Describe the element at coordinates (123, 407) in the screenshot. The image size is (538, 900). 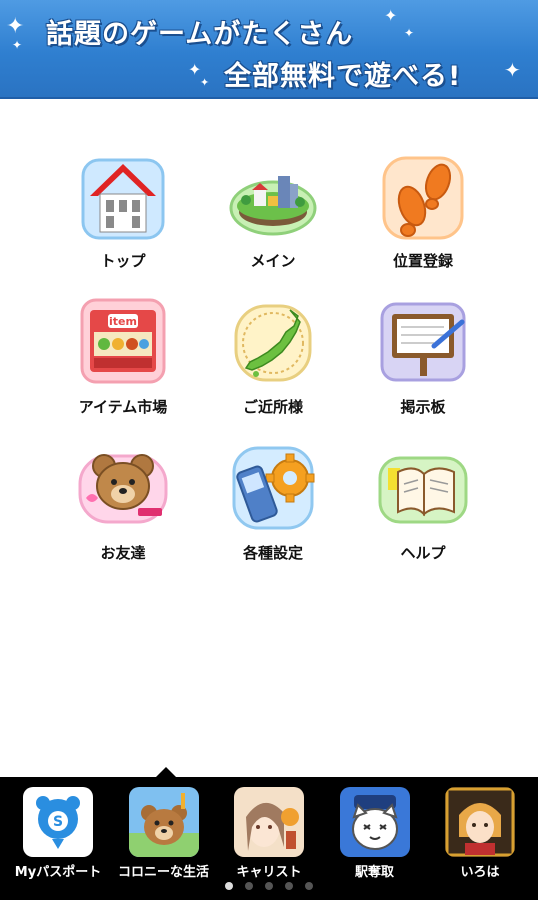
I see `menu-item-label: アイテム市場` at that location.